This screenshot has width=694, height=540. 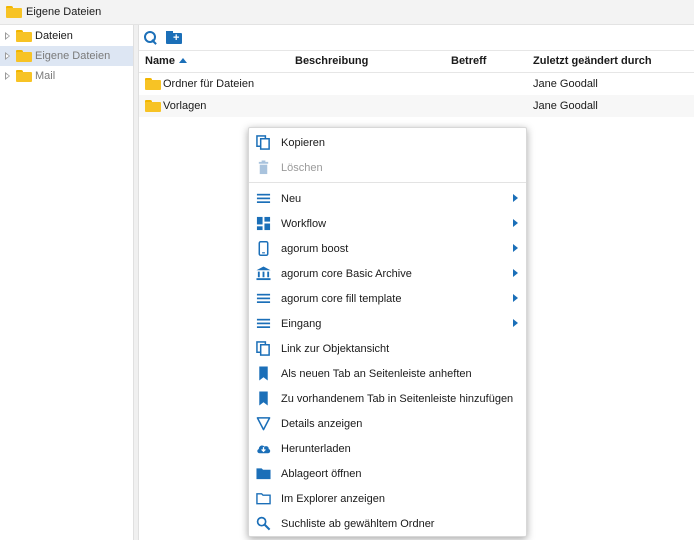 I want to click on menu-item-tab-anheften: Als neuen Tab an Seitenleiste anheften, so click(x=387, y=373).